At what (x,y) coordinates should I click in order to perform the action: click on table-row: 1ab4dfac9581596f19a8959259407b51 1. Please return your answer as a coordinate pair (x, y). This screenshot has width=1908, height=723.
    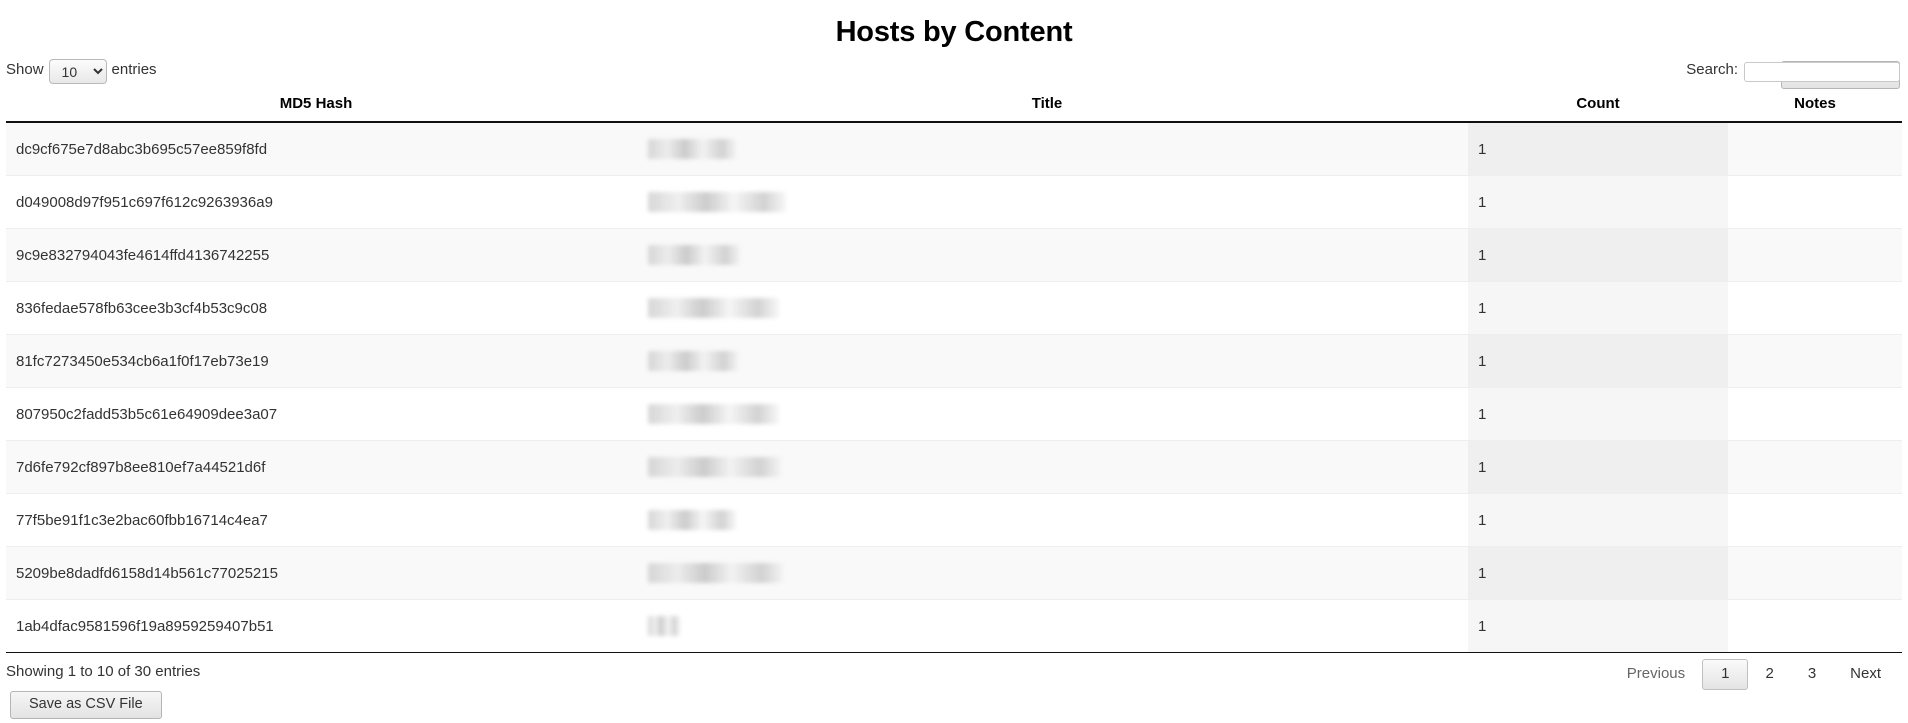
    Looking at the image, I should click on (954, 626).